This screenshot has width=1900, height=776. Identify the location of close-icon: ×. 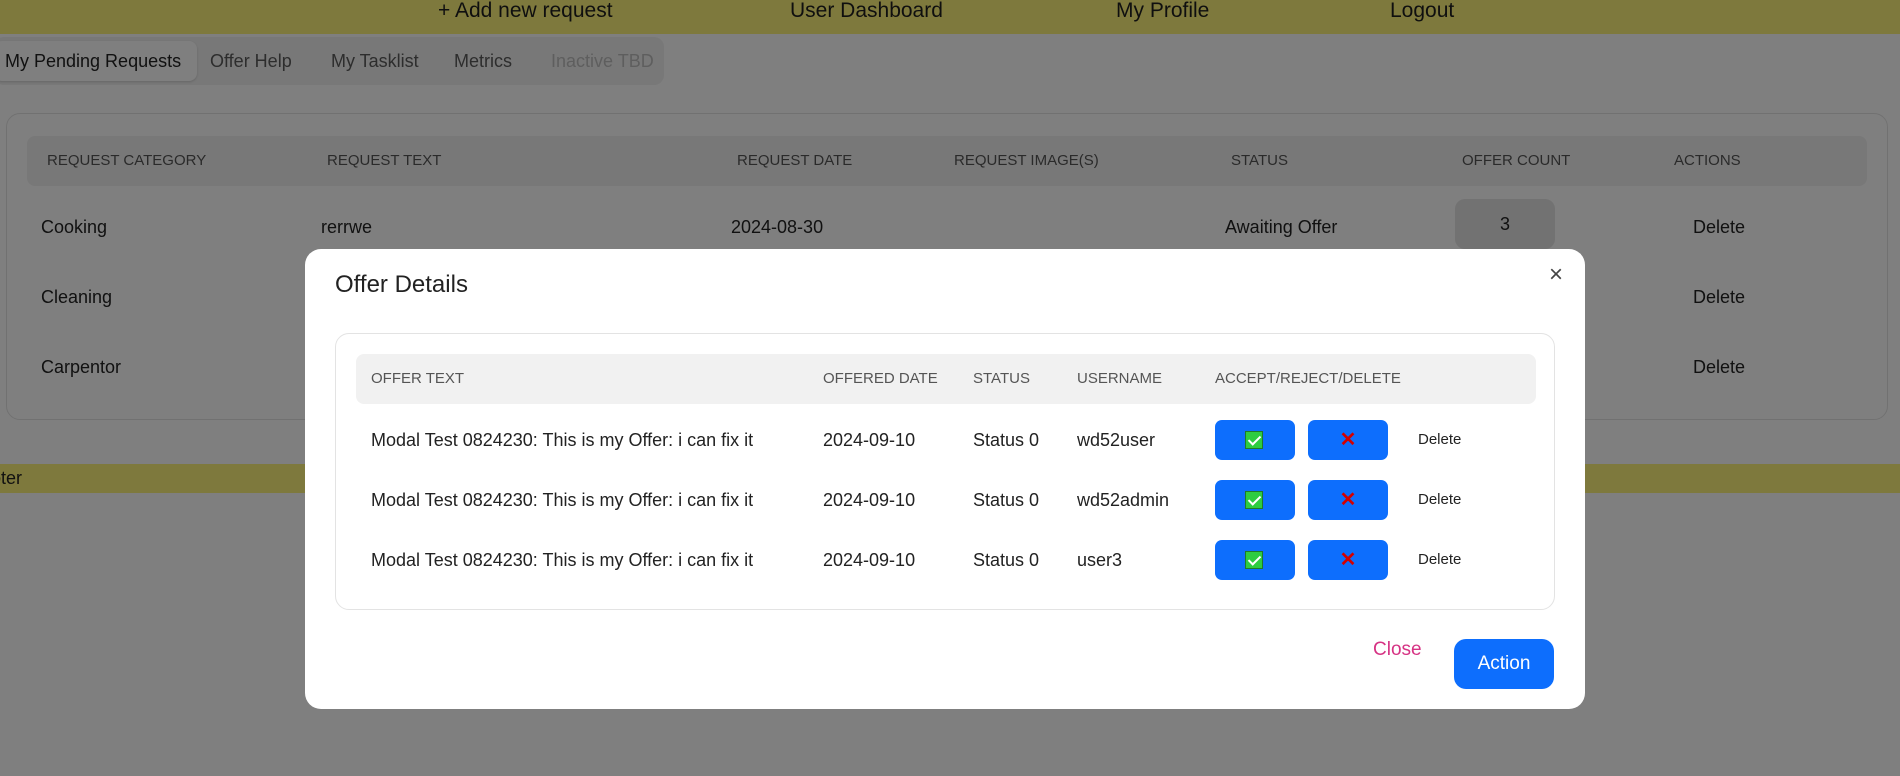
(1556, 275).